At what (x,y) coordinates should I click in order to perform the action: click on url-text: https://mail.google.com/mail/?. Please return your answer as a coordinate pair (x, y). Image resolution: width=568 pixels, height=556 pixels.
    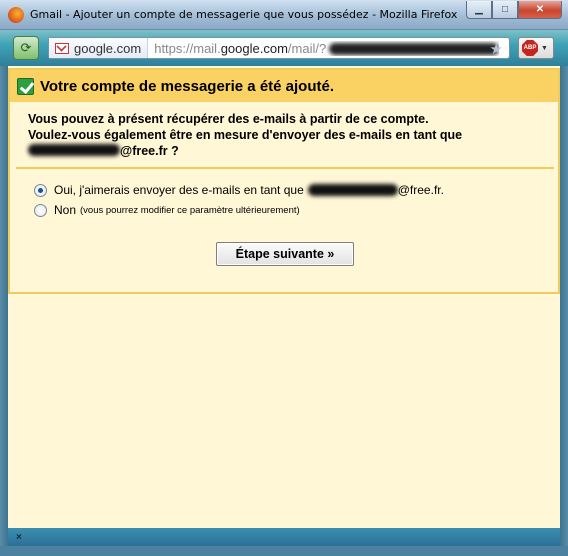
    Looking at the image, I should click on (324, 48).